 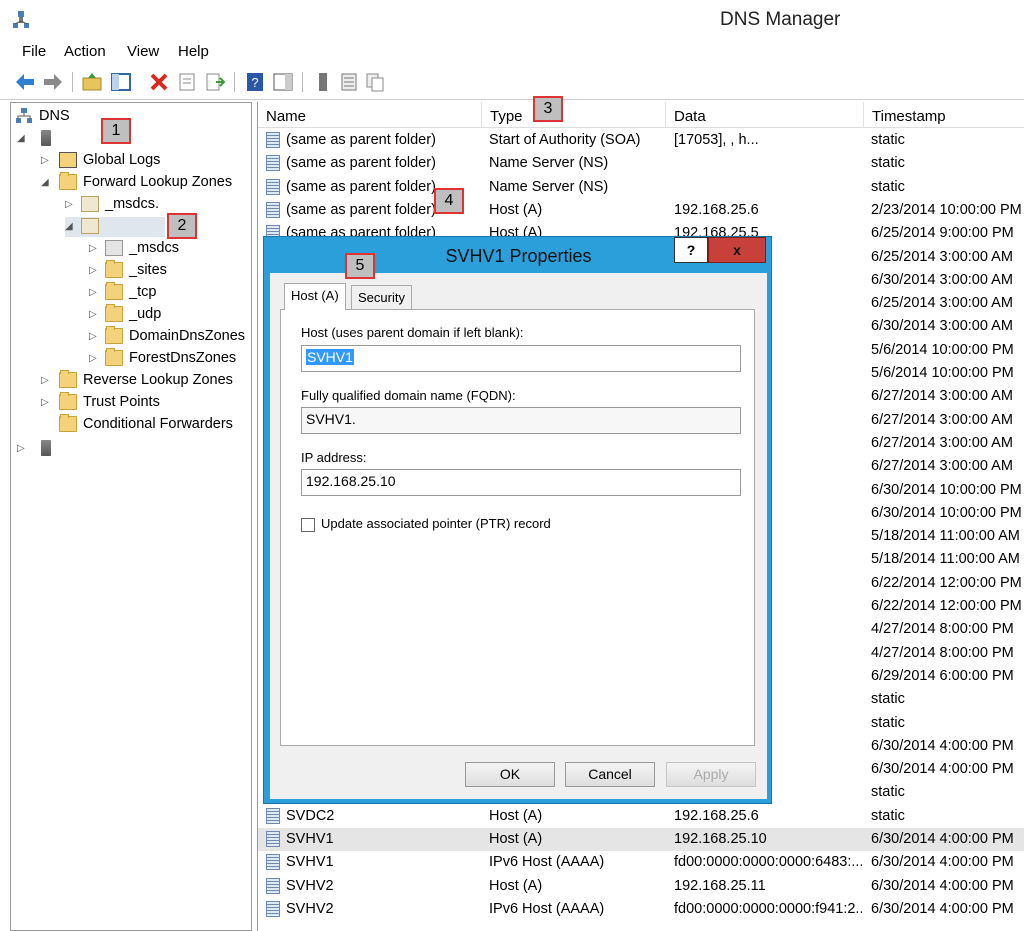 I want to click on zone-icon, so click(x=90, y=226).